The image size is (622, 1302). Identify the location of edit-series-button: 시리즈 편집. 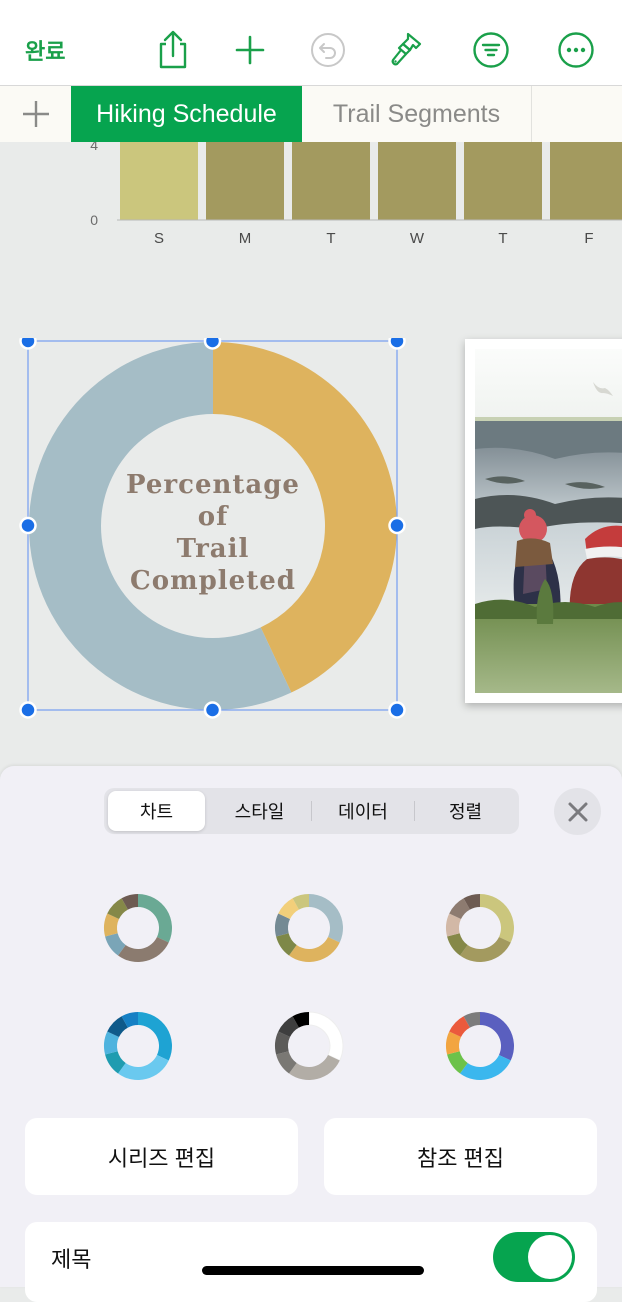
(161, 1156).